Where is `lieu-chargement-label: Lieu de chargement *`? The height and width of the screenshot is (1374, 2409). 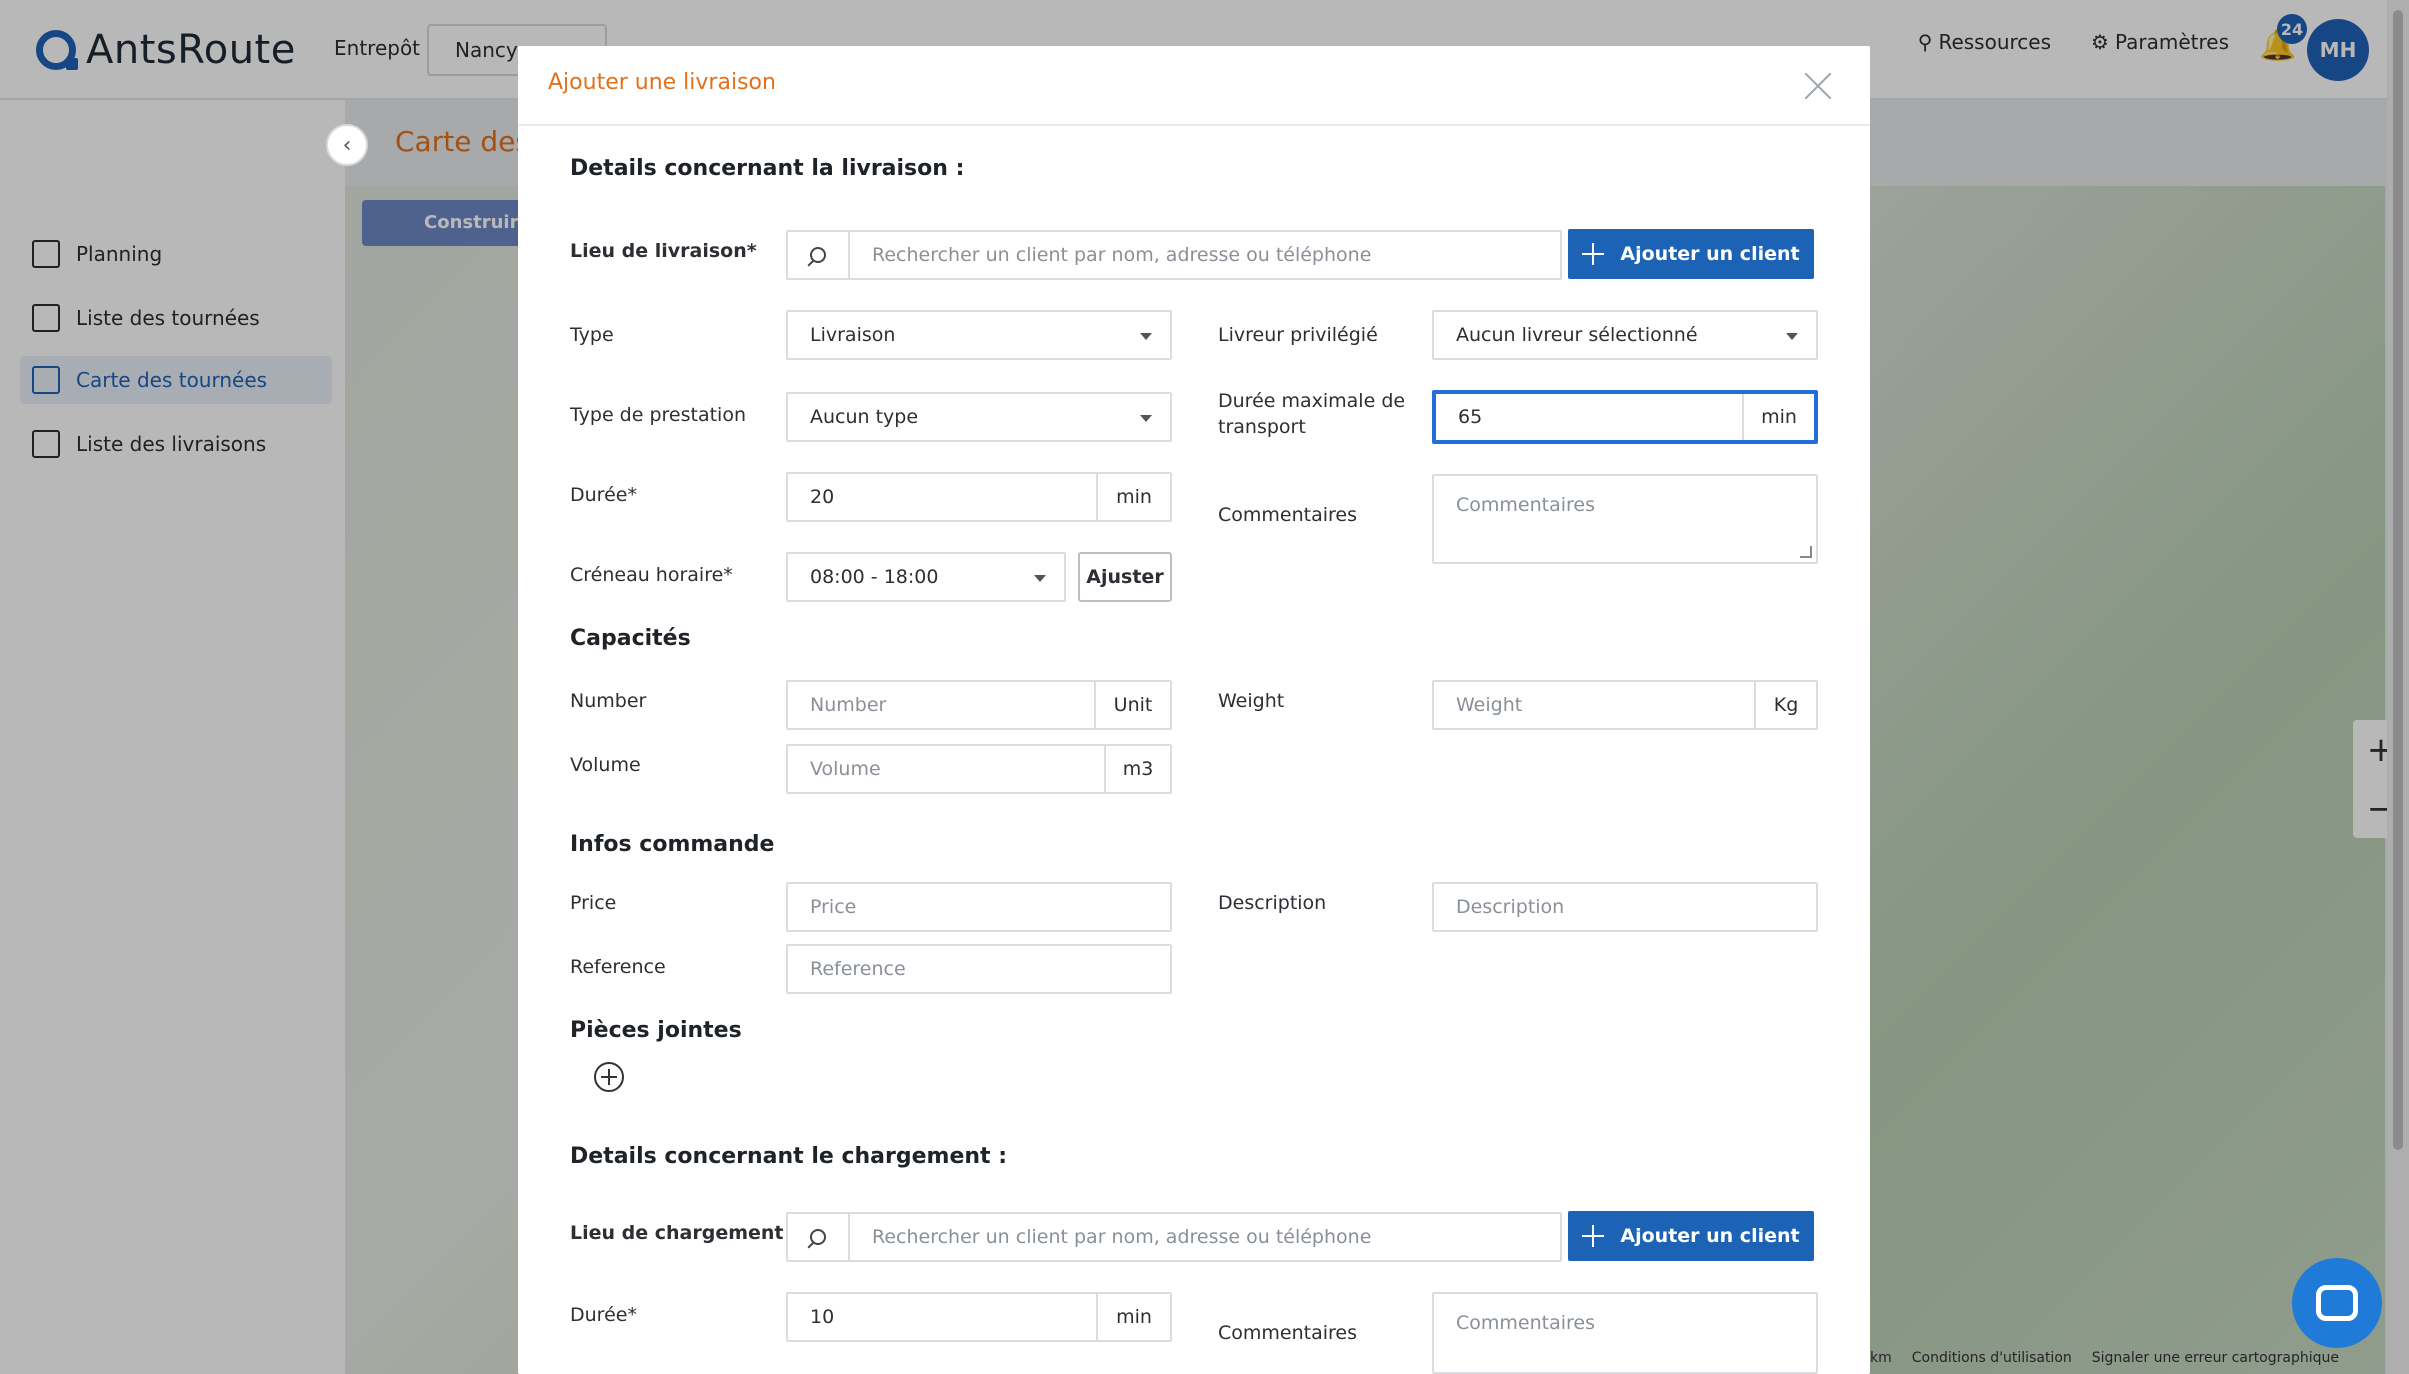 lieu-chargement-label: Lieu de chargement * is located at coordinates (685, 1233).